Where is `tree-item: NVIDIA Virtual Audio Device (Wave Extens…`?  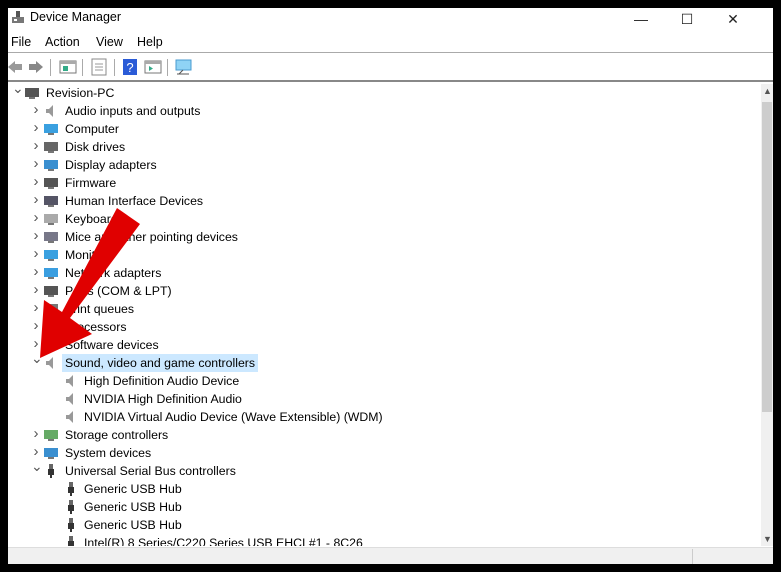 tree-item: NVIDIA Virtual Audio Device (Wave Extens… is located at coordinates (383, 417).